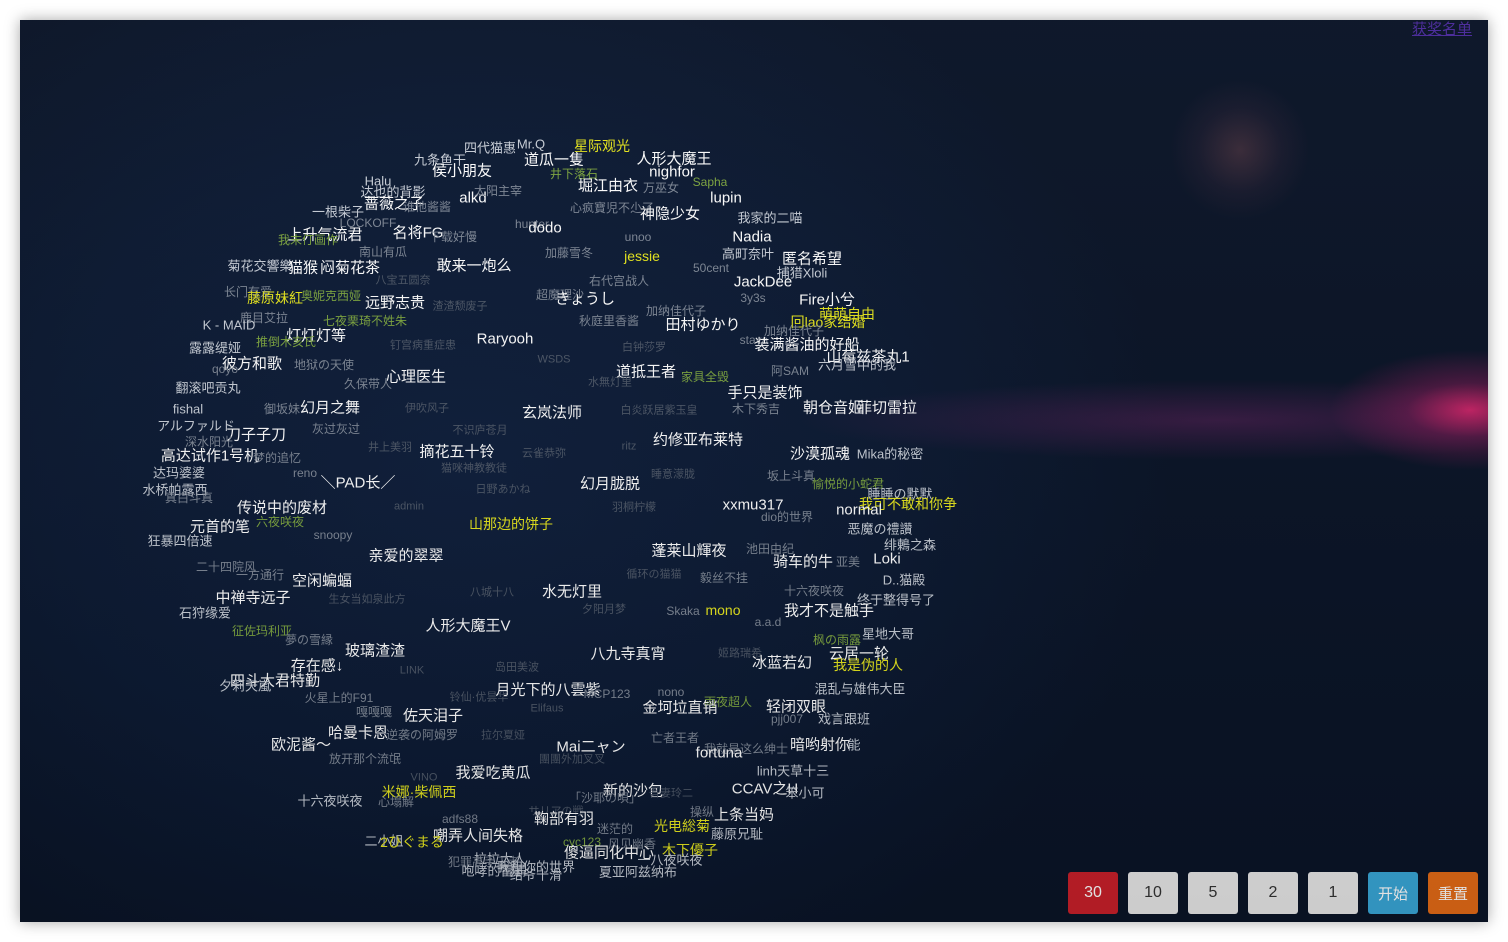  Describe the element at coordinates (833, 408) in the screenshot. I see `participant-name-tag: 朝仓音姬` at that location.